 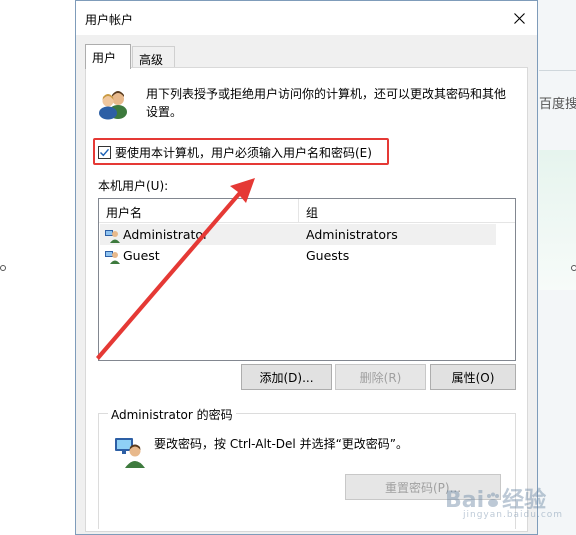 I want to click on require-login-label: 要使用本计算机，用户必须输入用户名和密码(E), so click(x=243, y=152).